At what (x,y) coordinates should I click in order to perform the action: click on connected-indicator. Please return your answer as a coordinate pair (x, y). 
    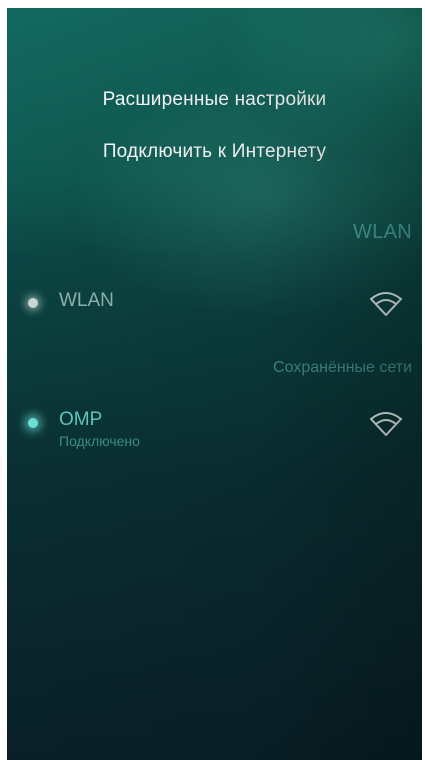
    Looking at the image, I should click on (33, 423).